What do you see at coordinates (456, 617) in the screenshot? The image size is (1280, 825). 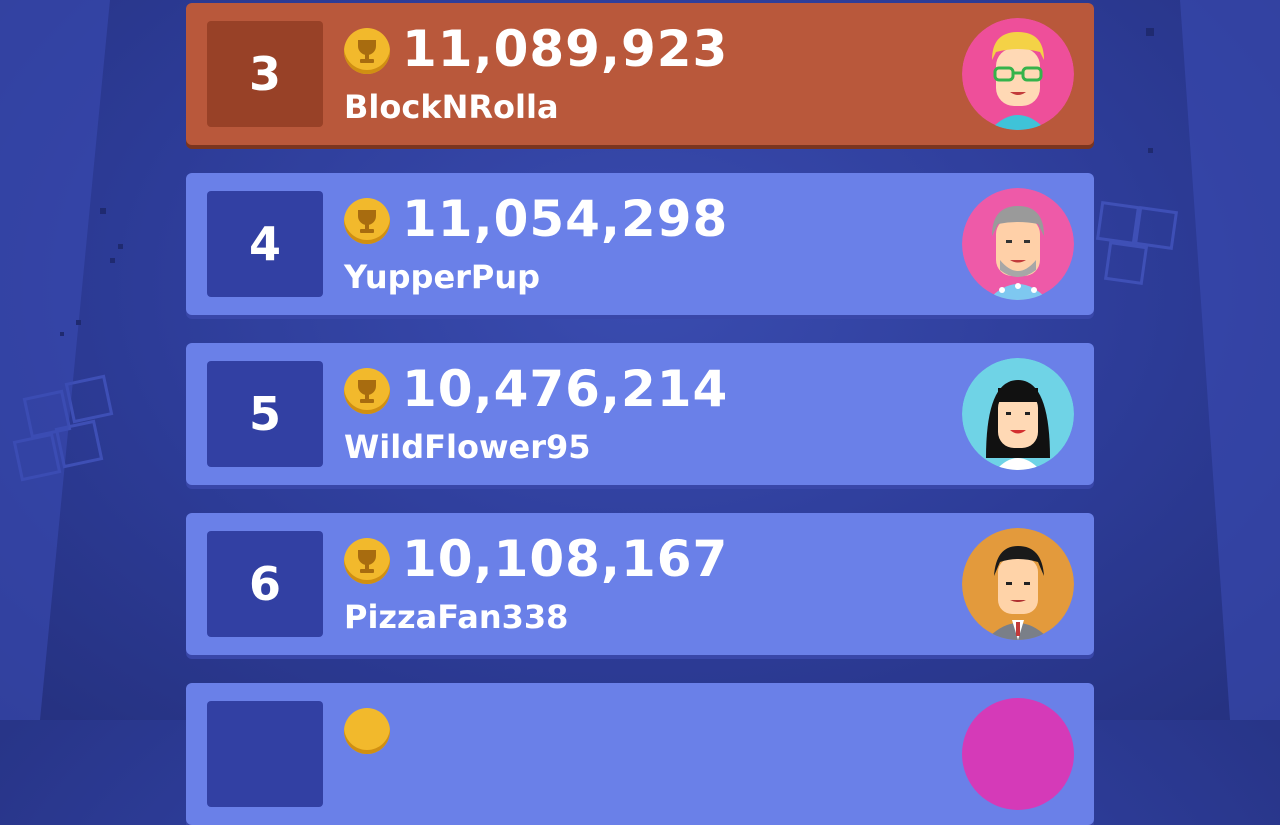 I see `player-name: PizzaFan338` at bounding box center [456, 617].